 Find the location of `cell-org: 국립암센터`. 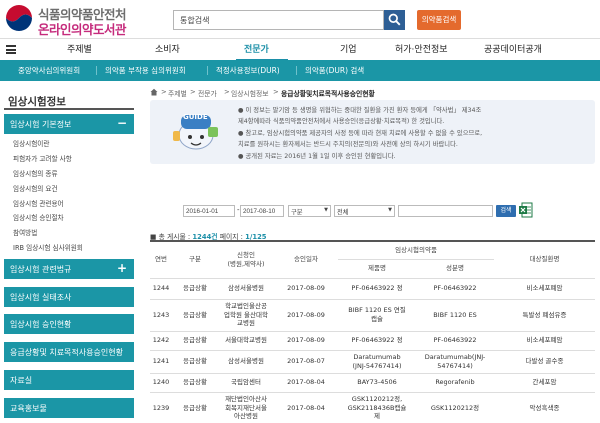

cell-org: 국립암센터 is located at coordinates (246, 383).